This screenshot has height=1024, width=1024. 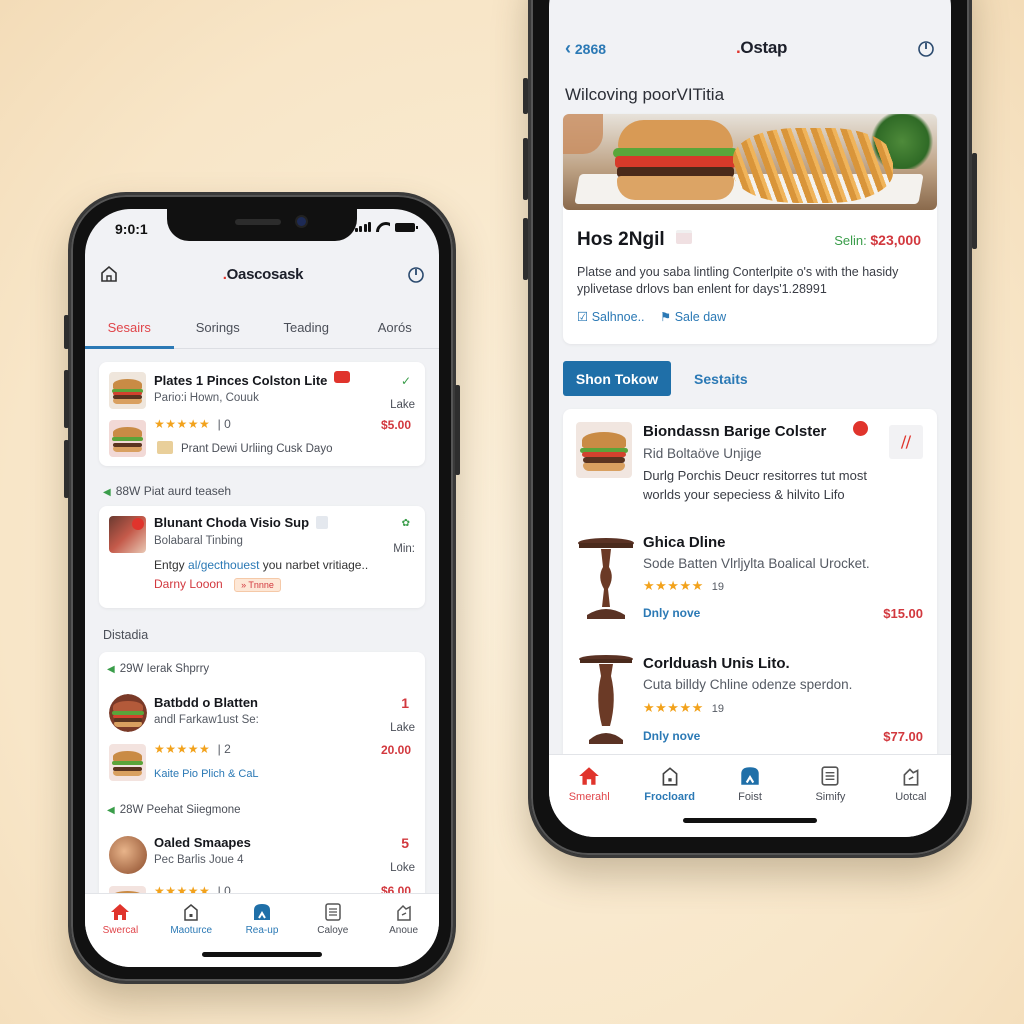 What do you see at coordinates (395, 330) in the screenshot?
I see `tab-aoros: Aorós` at bounding box center [395, 330].